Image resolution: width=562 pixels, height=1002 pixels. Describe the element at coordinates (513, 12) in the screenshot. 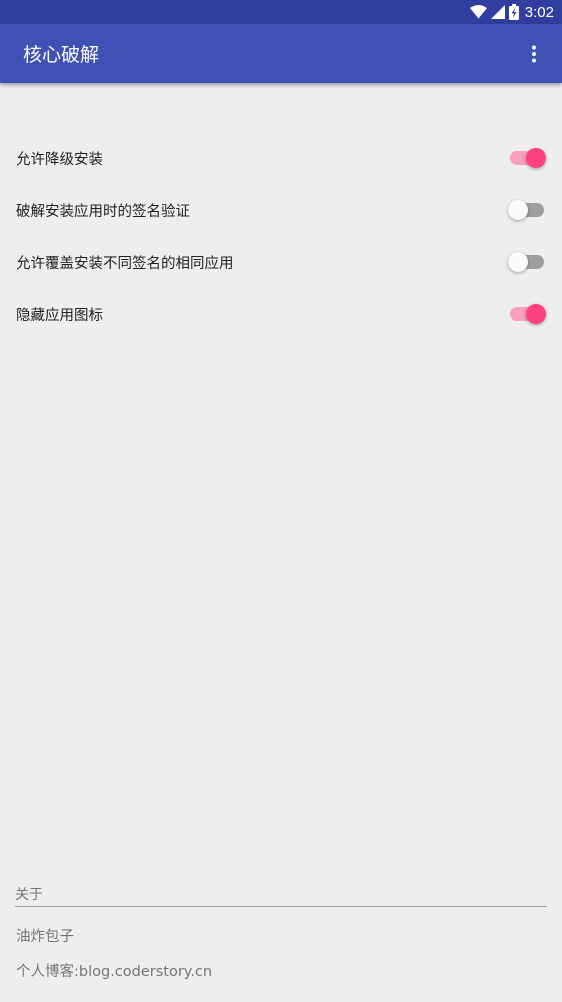

I see `battery-charging-icon` at that location.